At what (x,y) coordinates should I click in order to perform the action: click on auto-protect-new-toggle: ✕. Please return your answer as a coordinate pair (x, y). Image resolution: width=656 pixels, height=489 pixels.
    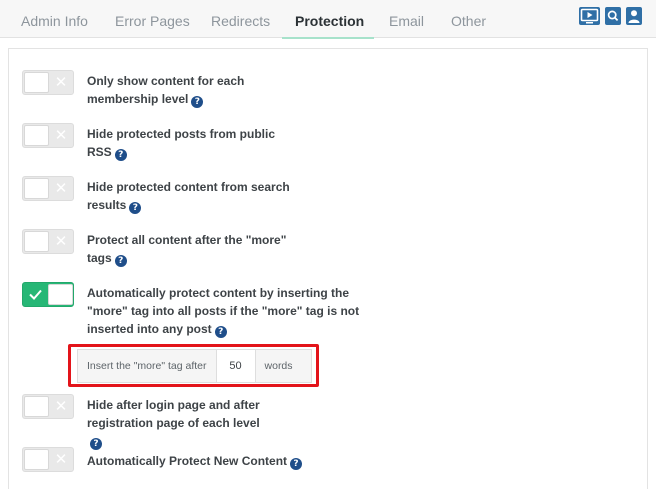
    Looking at the image, I should click on (48, 459).